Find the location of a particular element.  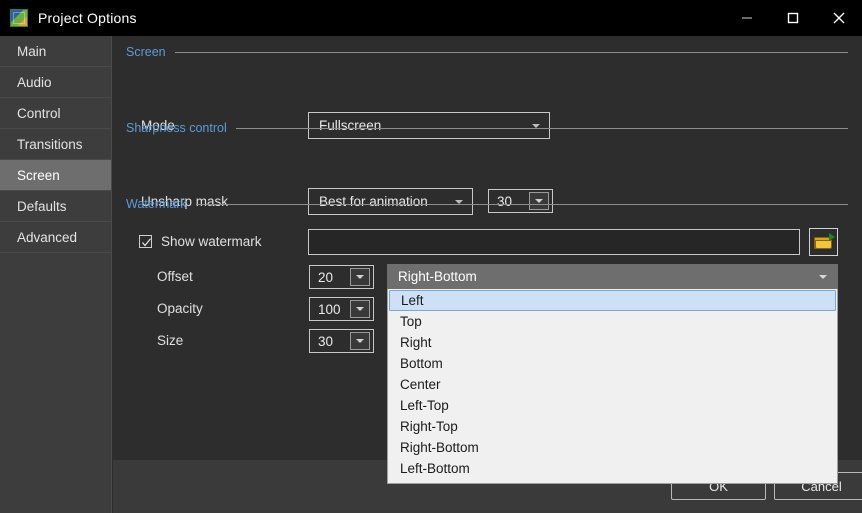

opacity-stepper: 100 is located at coordinates (341, 309).